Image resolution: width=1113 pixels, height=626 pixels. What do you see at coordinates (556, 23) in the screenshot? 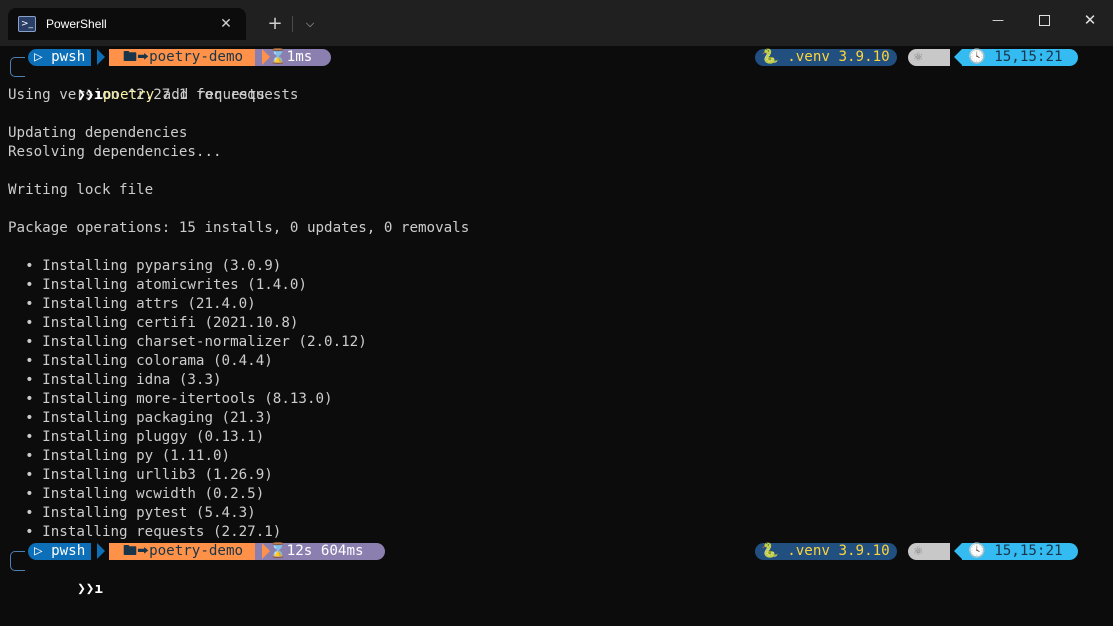
I see `title-bar: >_ PowerShell ✕ + ⌵ — ✕` at bounding box center [556, 23].